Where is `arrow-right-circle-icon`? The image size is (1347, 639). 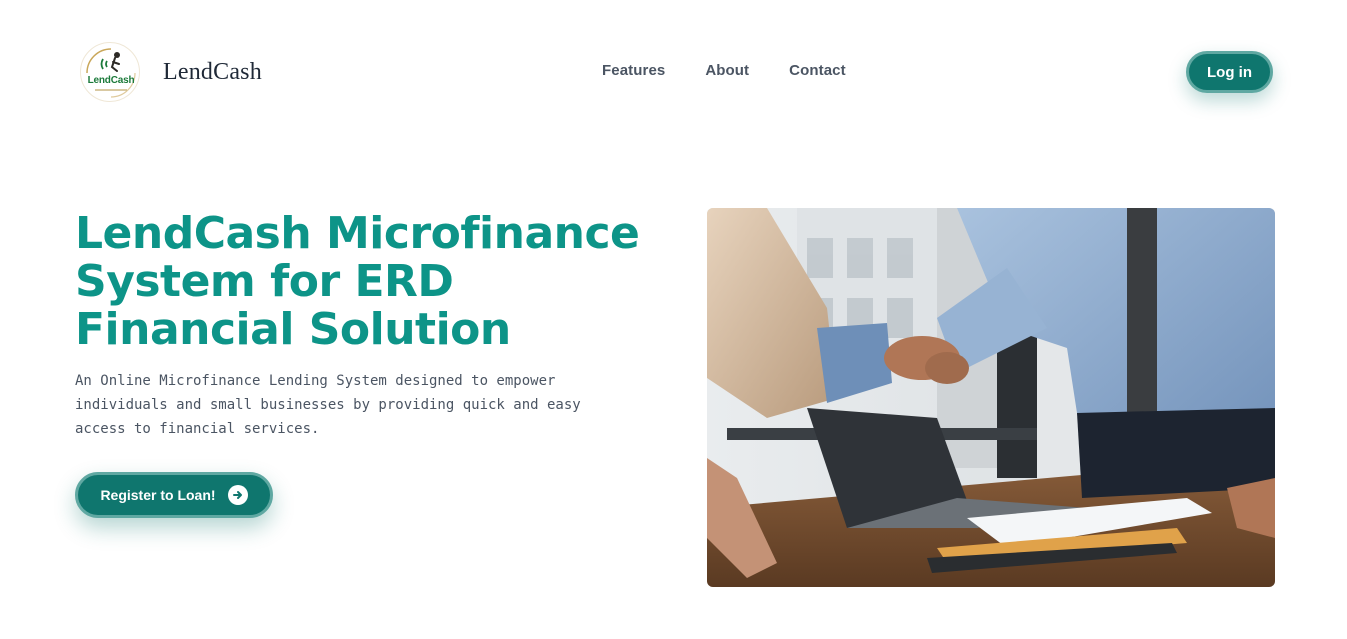 arrow-right-circle-icon is located at coordinates (237, 495).